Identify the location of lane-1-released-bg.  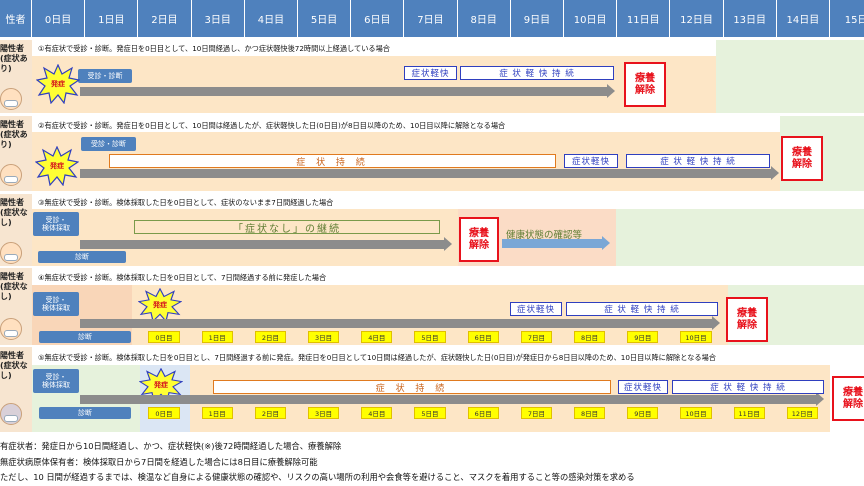
(790, 76).